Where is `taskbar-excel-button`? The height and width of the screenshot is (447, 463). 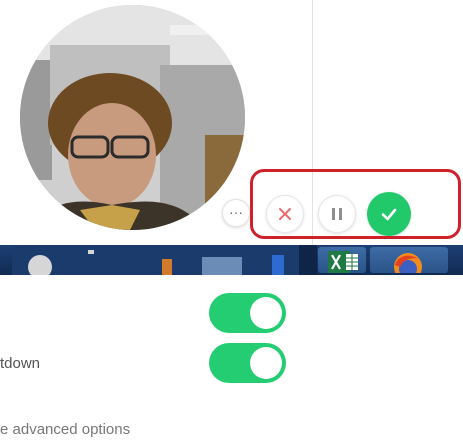 taskbar-excel-button is located at coordinates (342, 260).